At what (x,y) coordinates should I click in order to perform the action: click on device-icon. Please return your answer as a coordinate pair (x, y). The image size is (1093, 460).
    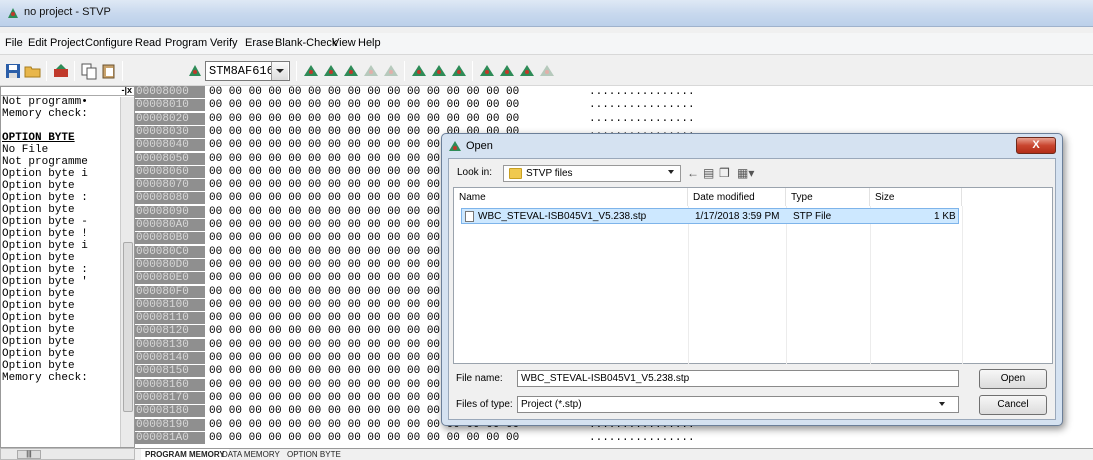
    Looking at the image, I should click on (61, 71).